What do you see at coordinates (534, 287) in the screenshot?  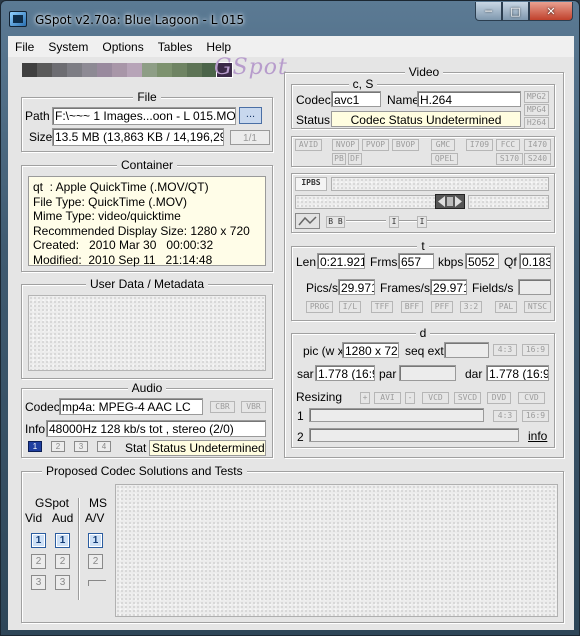 I see `fields-field` at bounding box center [534, 287].